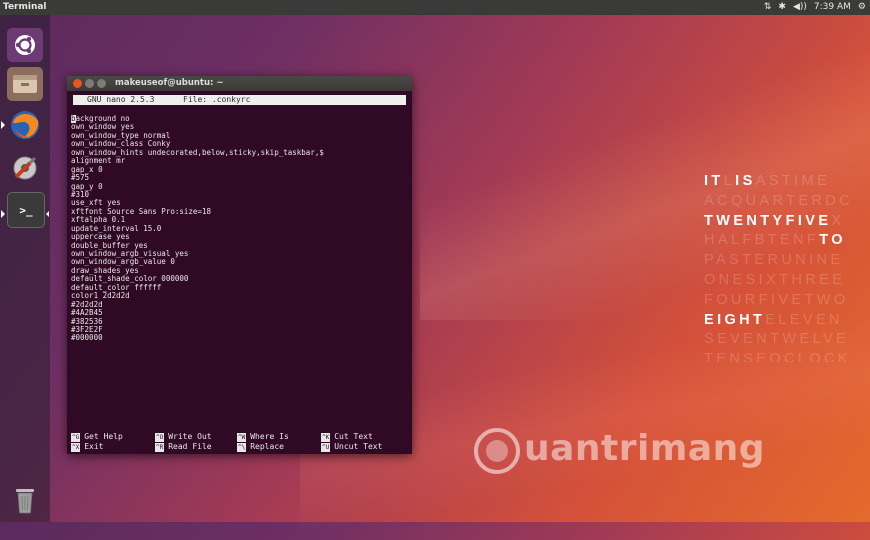  I want to click on indicator-area: ⇅ ✱ ◀)) 7:39 AM ⚙, so click(815, 7).